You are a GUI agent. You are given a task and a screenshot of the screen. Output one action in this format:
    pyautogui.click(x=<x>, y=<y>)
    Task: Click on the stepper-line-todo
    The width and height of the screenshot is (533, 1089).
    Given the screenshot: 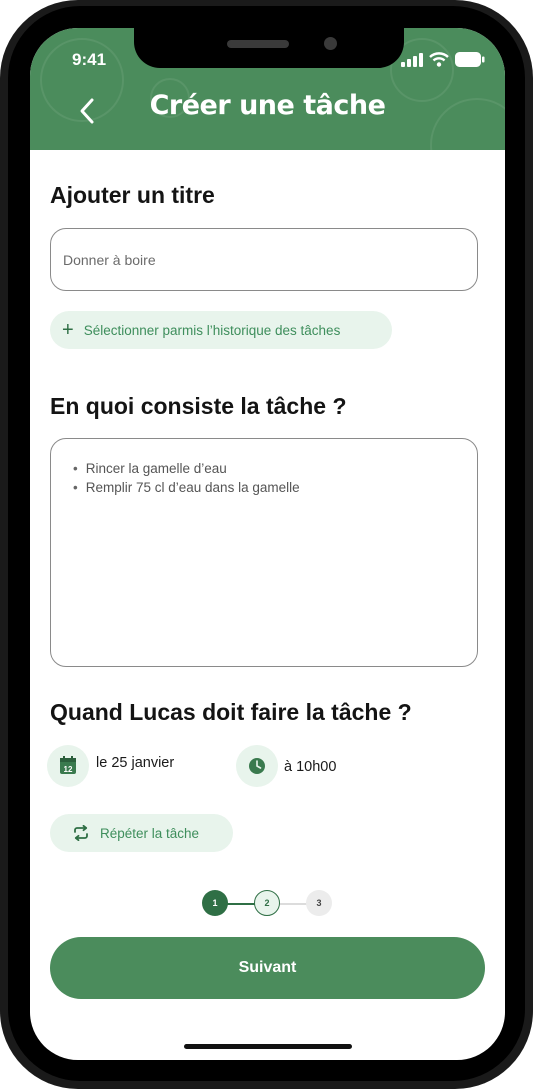 What is the action you would take?
    pyautogui.click(x=294, y=904)
    